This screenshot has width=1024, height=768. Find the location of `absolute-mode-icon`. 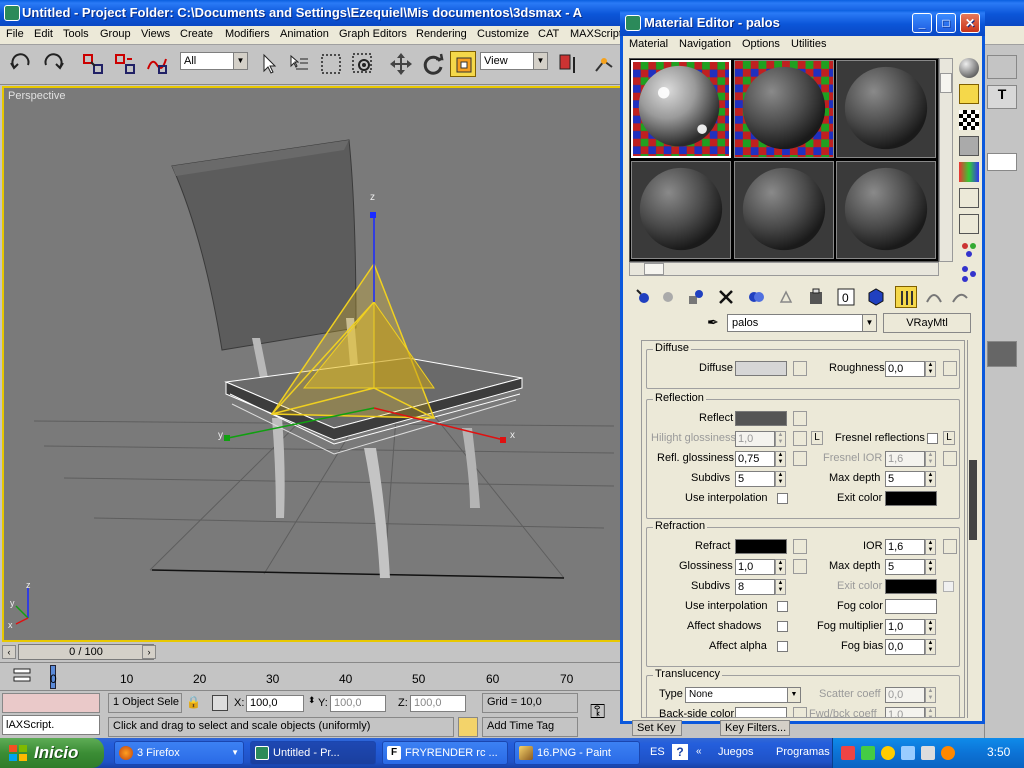

absolute-mode-icon is located at coordinates (220, 703).